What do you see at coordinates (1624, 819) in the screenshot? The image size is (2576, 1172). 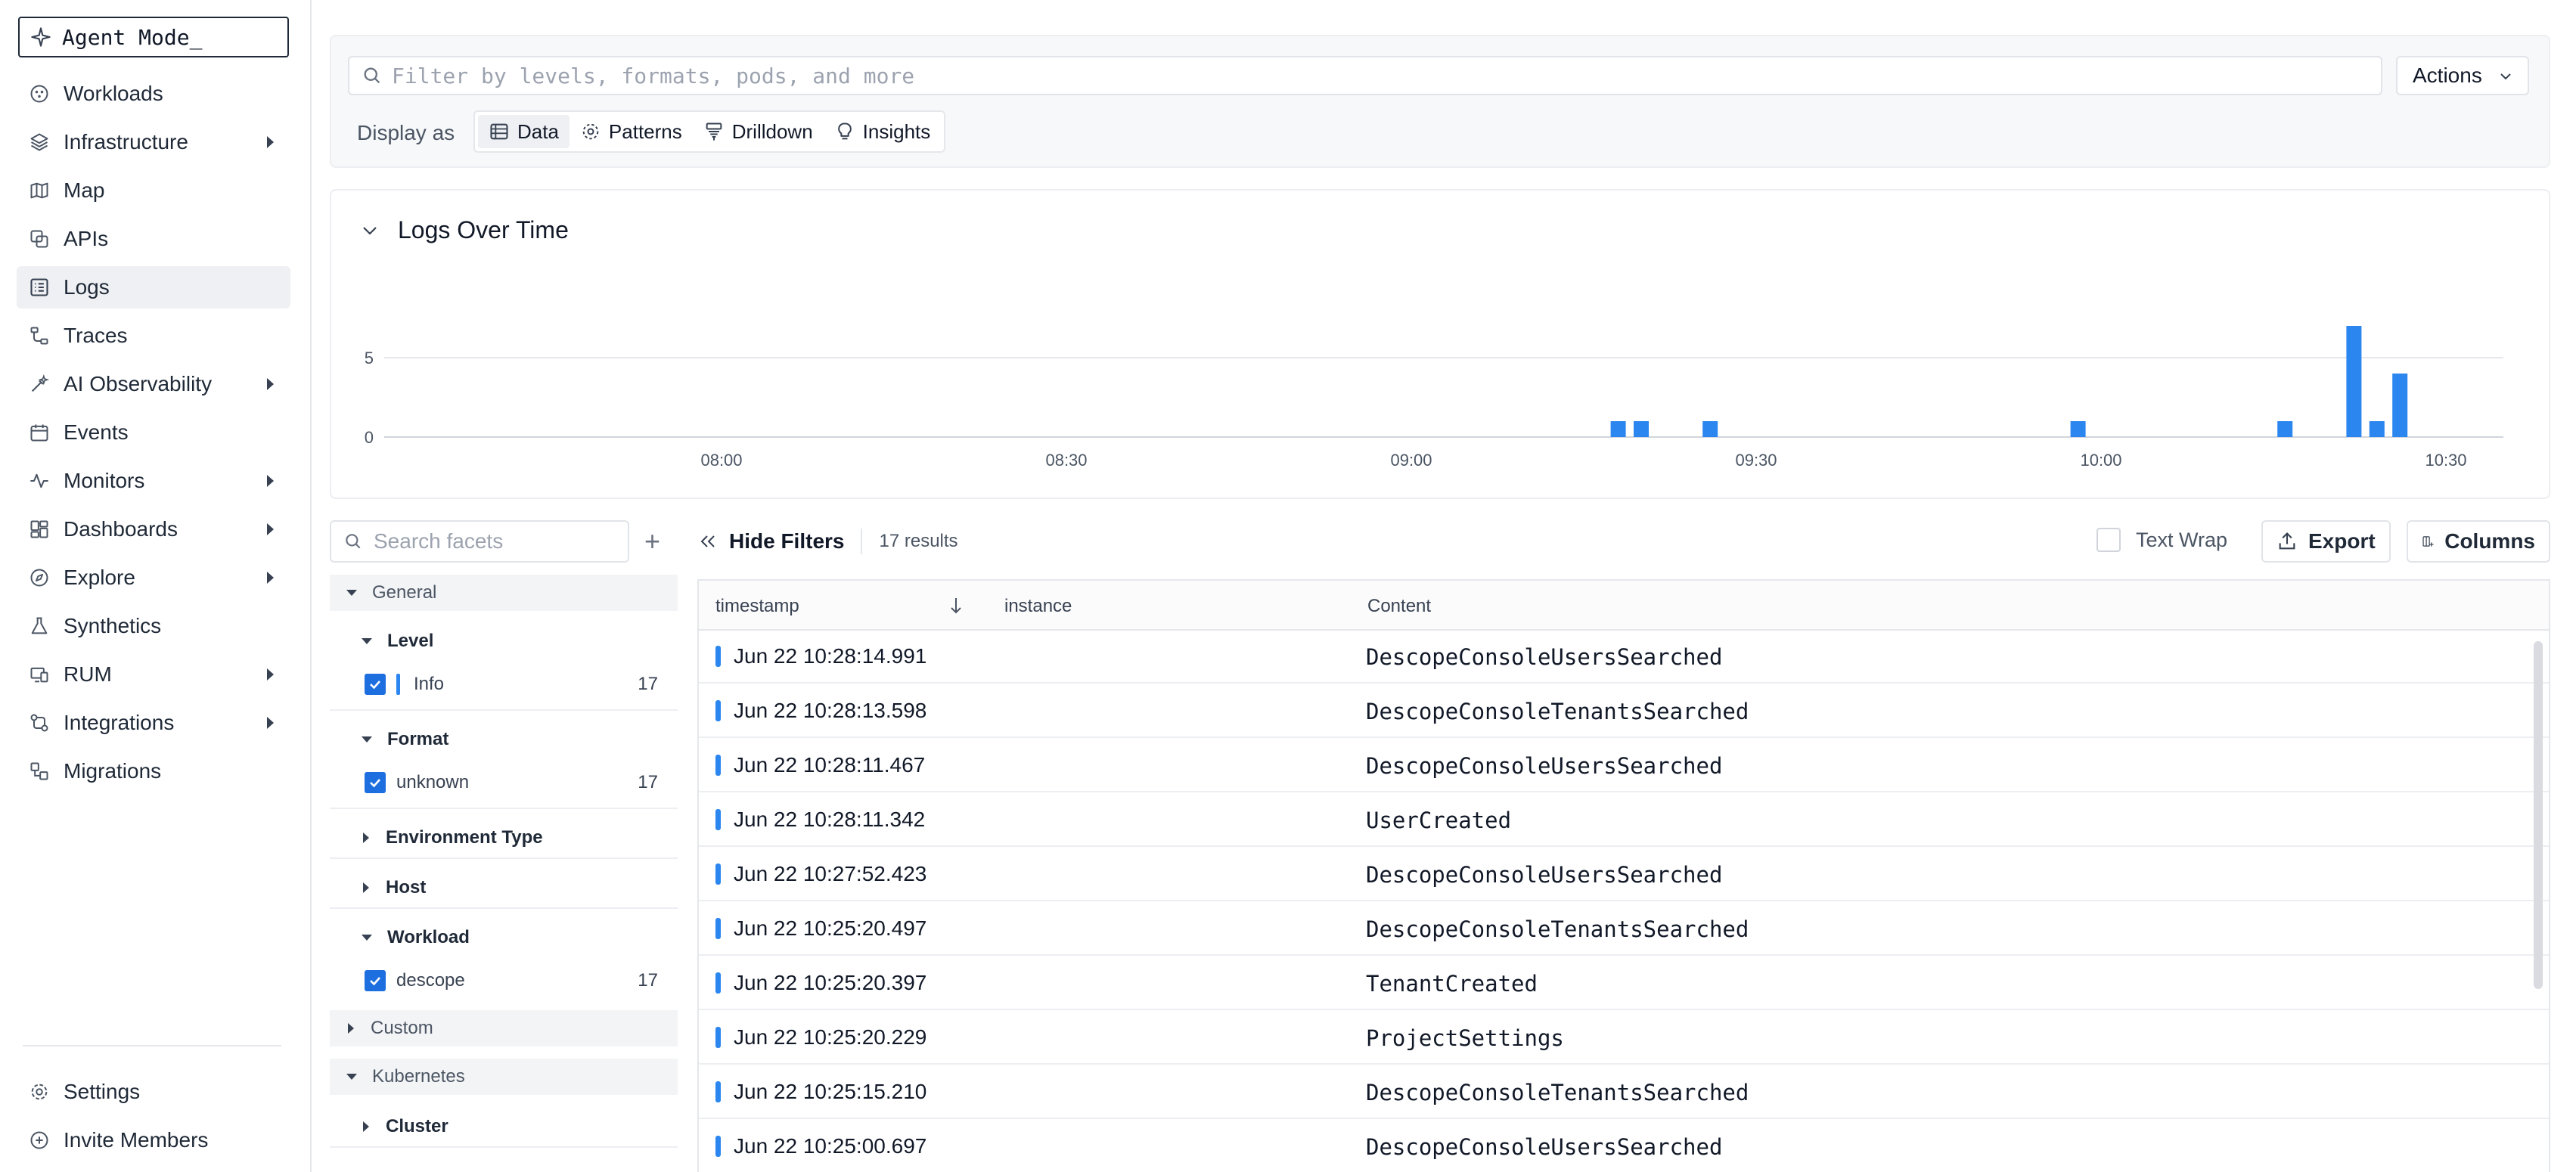 I see `table-row: Jun 22 10:28:11.342 UserCreated` at bounding box center [1624, 819].